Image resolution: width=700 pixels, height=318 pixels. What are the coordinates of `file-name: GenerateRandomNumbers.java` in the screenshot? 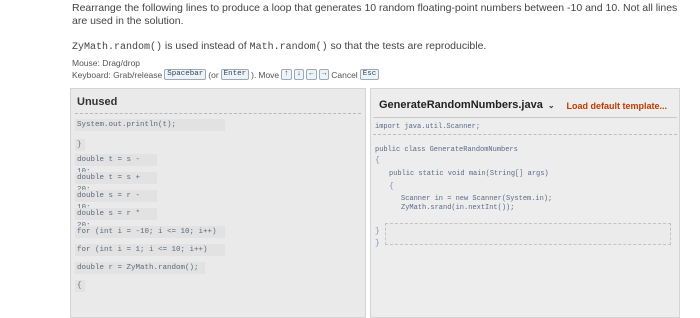 It's located at (461, 105).